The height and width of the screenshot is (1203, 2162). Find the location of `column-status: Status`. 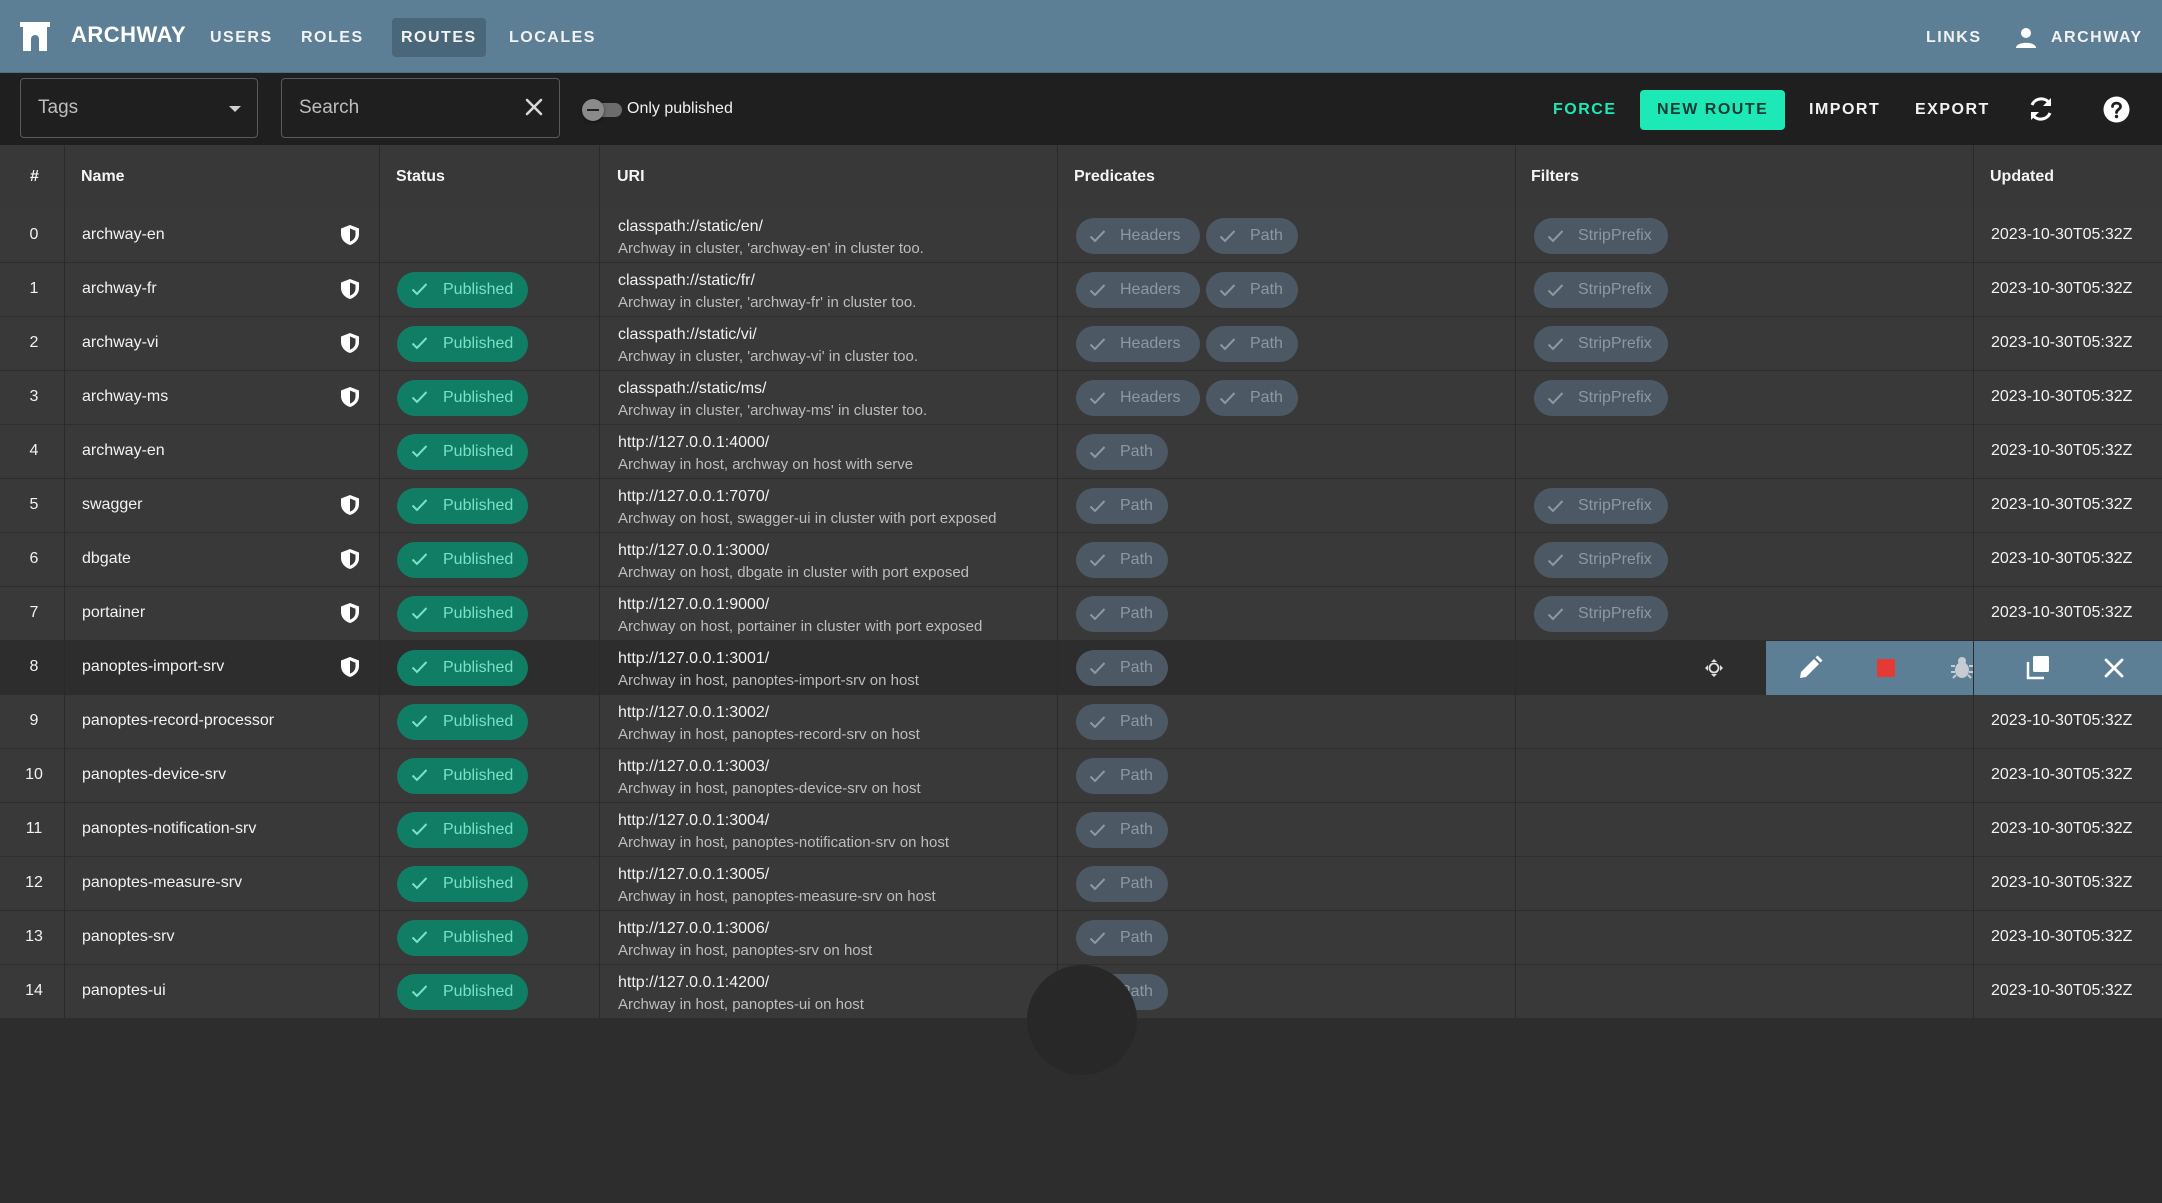

column-status: Status is located at coordinates (420, 177).